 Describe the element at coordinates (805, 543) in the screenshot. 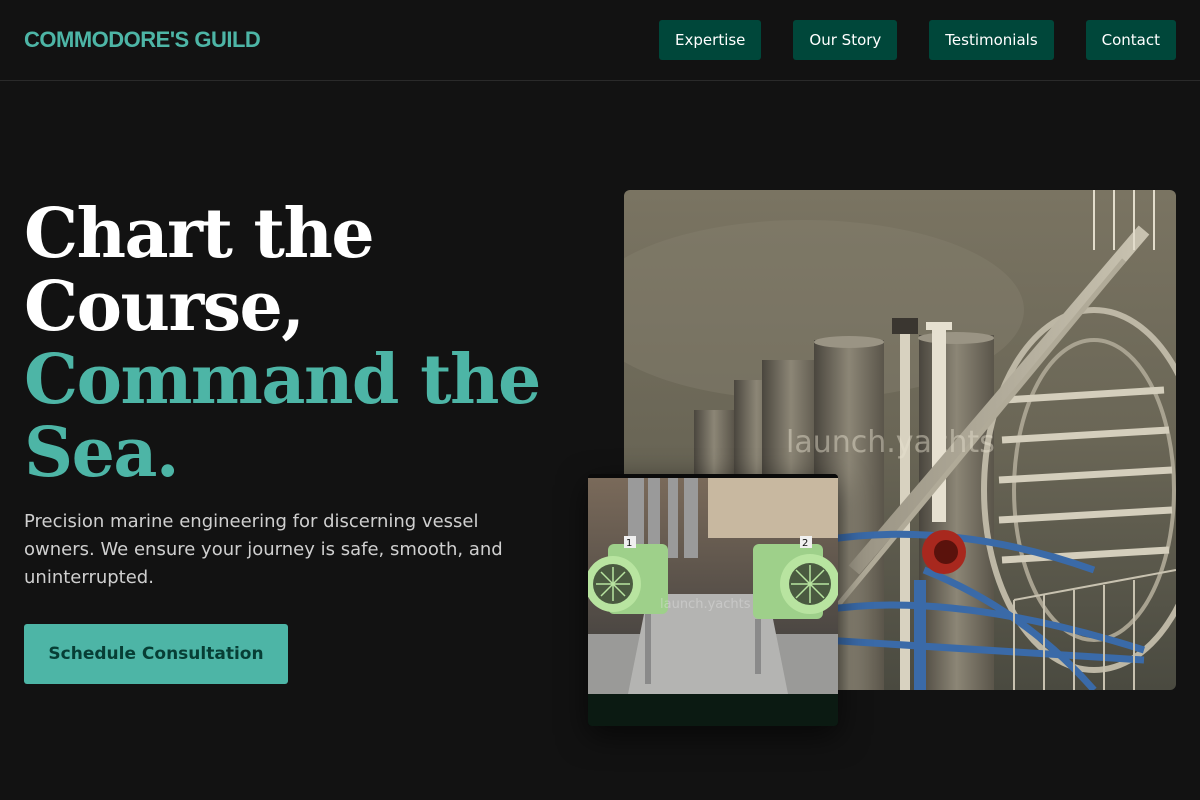

I see `motor-2-label: 2` at that location.